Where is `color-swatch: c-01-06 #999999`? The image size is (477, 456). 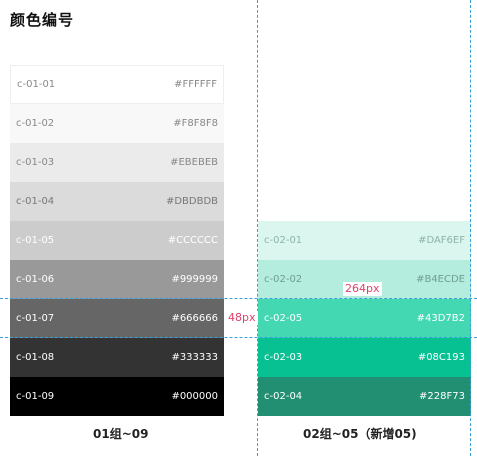 color-swatch: c-01-06 #999999 is located at coordinates (117, 279).